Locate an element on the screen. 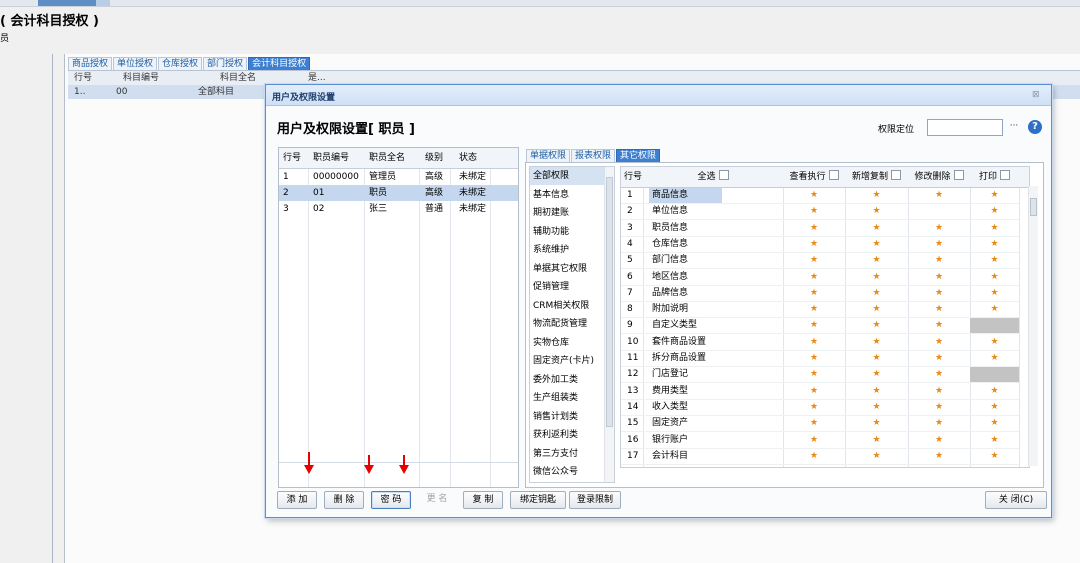 The height and width of the screenshot is (563, 1080). category-item: 促销管理 is located at coordinates (567, 287).